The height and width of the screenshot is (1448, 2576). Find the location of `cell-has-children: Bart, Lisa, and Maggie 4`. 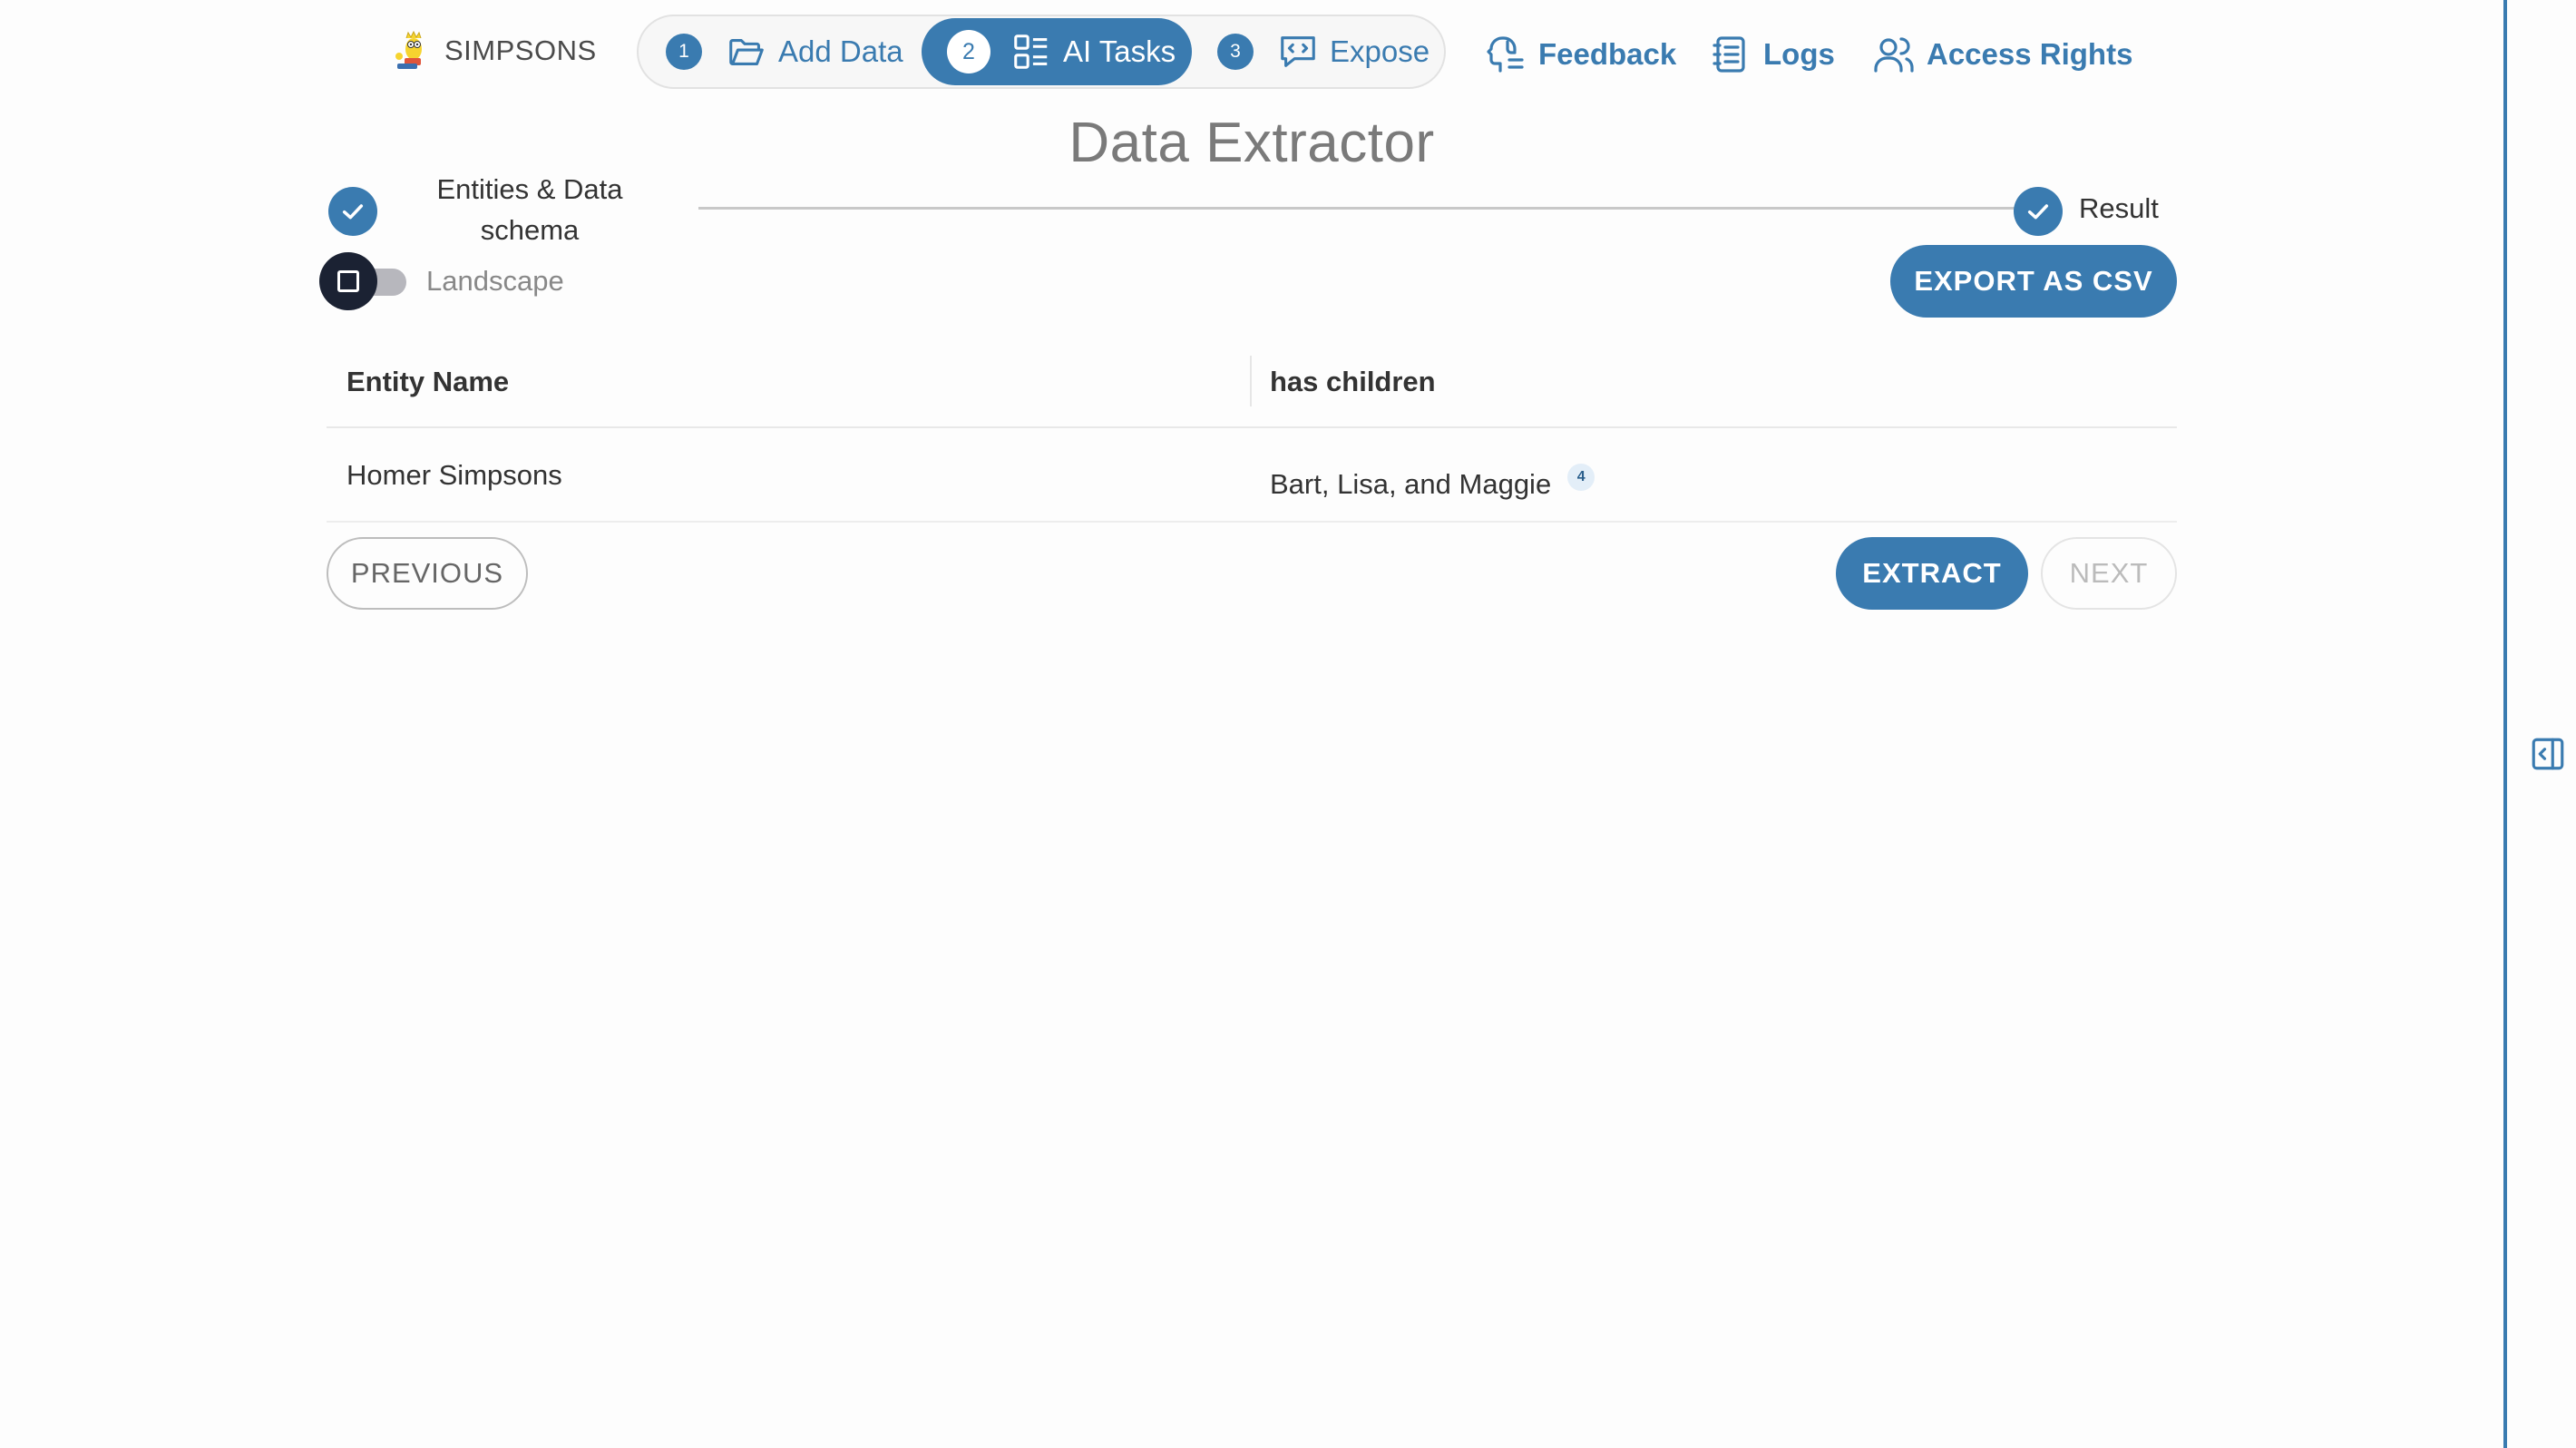

cell-has-children: Bart, Lisa, and Maggie 4 is located at coordinates (1432, 482).